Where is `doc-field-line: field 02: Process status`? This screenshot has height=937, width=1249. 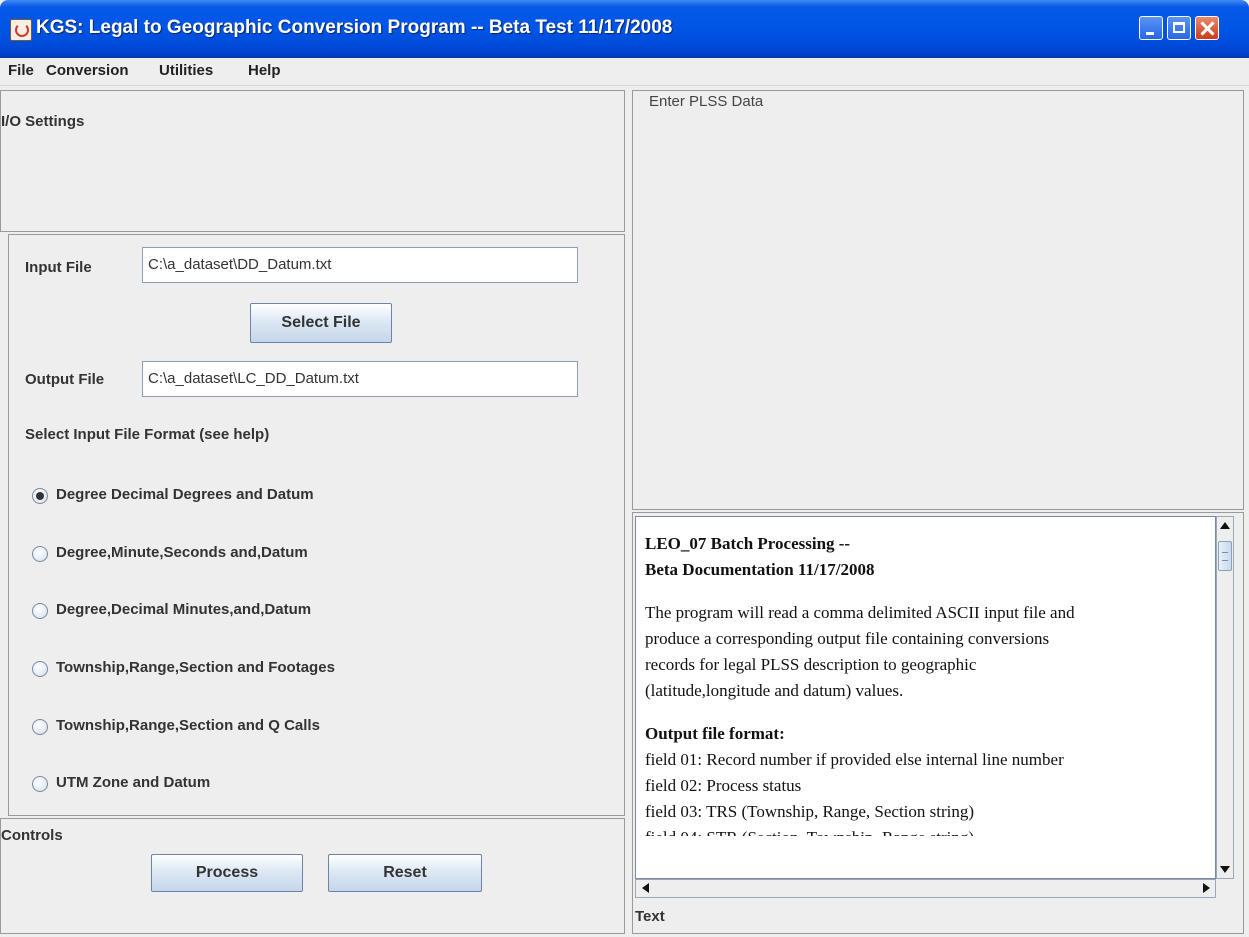
doc-field-line: field 02: Process status is located at coordinates (723, 785).